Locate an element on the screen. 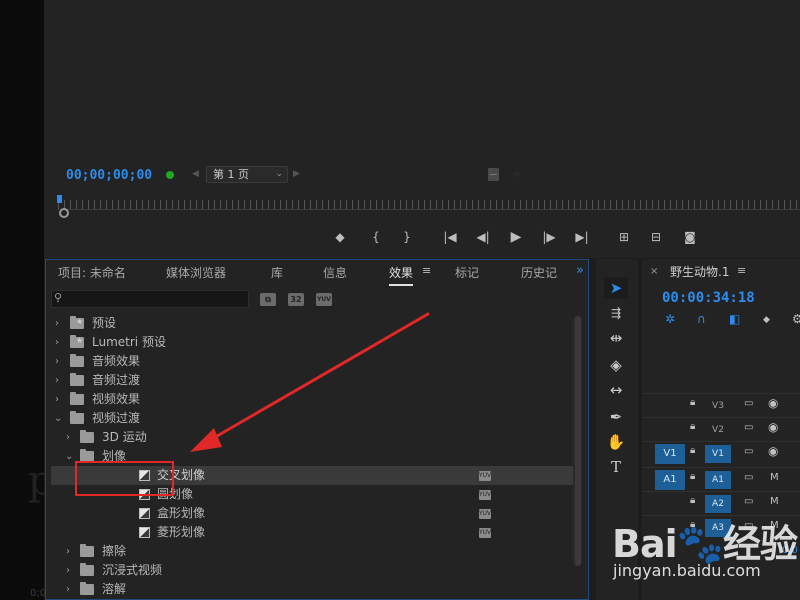  tab-media-browser: 媒体浏览器 is located at coordinates (196, 272).